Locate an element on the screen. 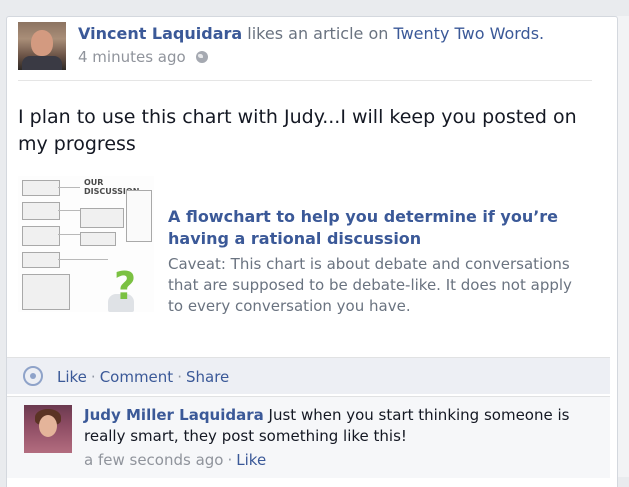  question-mark-icon: ? is located at coordinates (125, 286).